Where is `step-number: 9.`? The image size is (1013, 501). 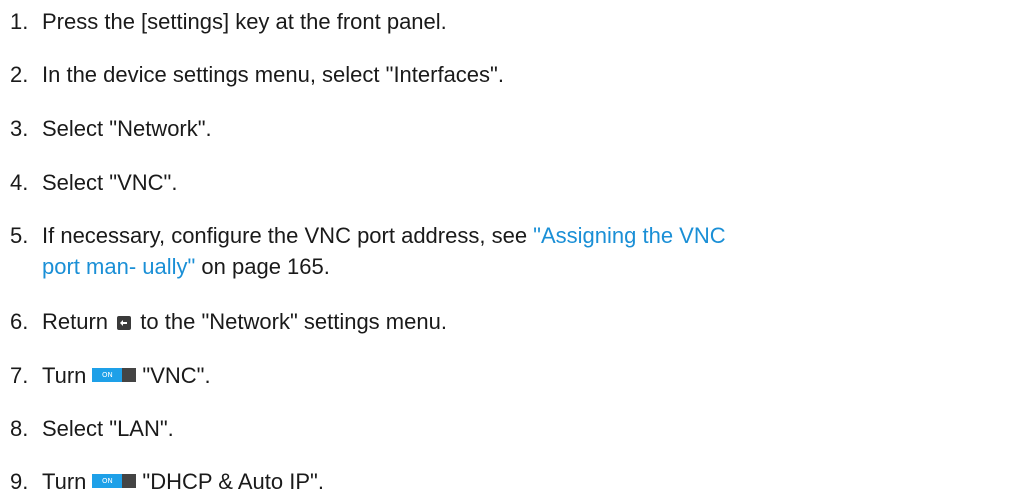
step-number: 9. is located at coordinates (19, 481).